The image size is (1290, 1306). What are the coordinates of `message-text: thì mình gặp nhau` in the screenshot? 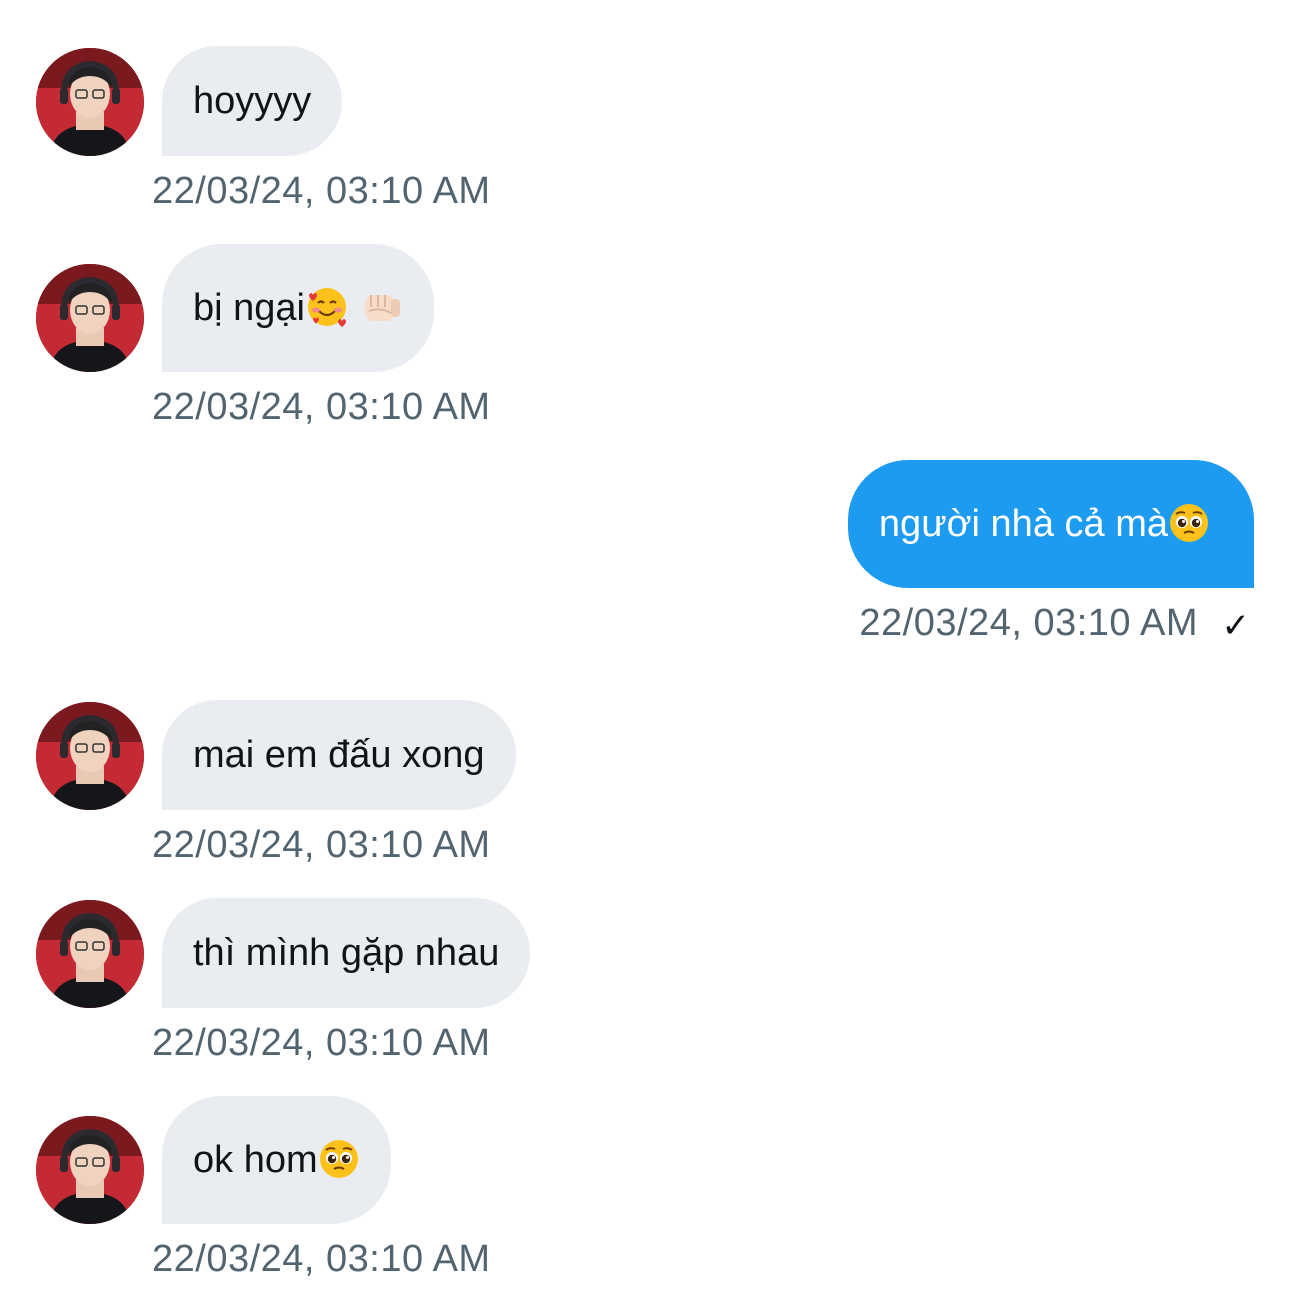 It's located at (346, 953).